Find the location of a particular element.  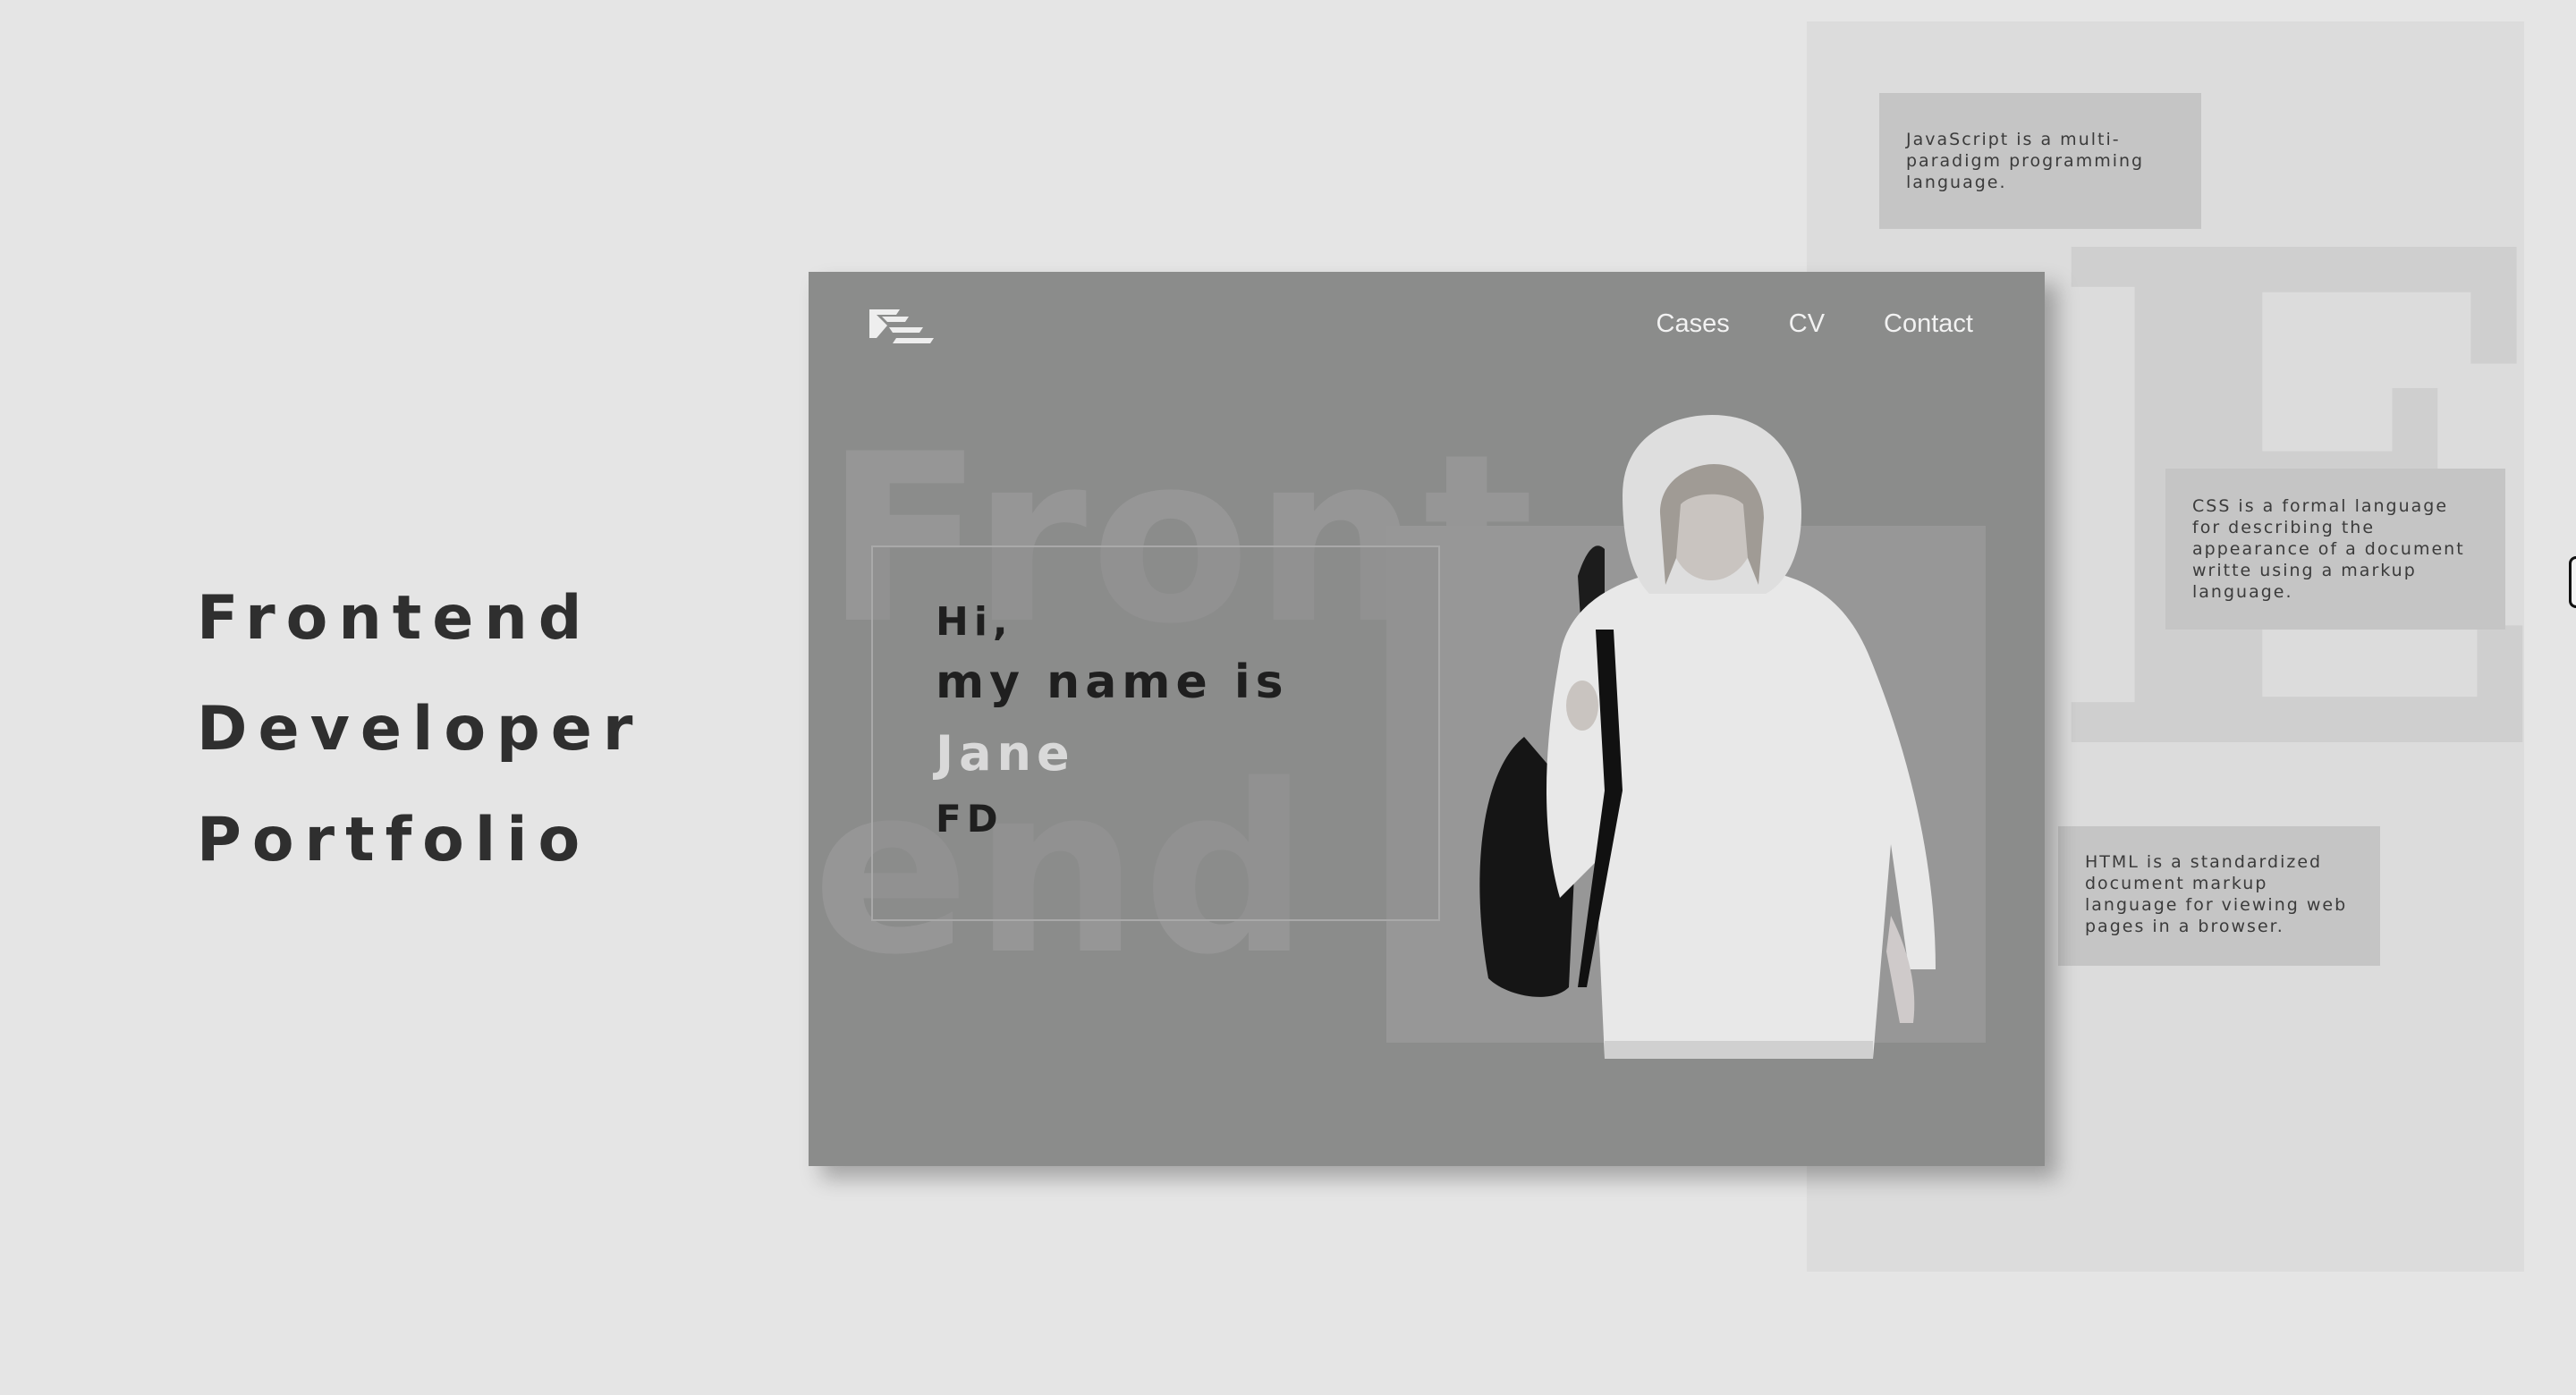

scroll-handle-icon is located at coordinates (2572, 582).